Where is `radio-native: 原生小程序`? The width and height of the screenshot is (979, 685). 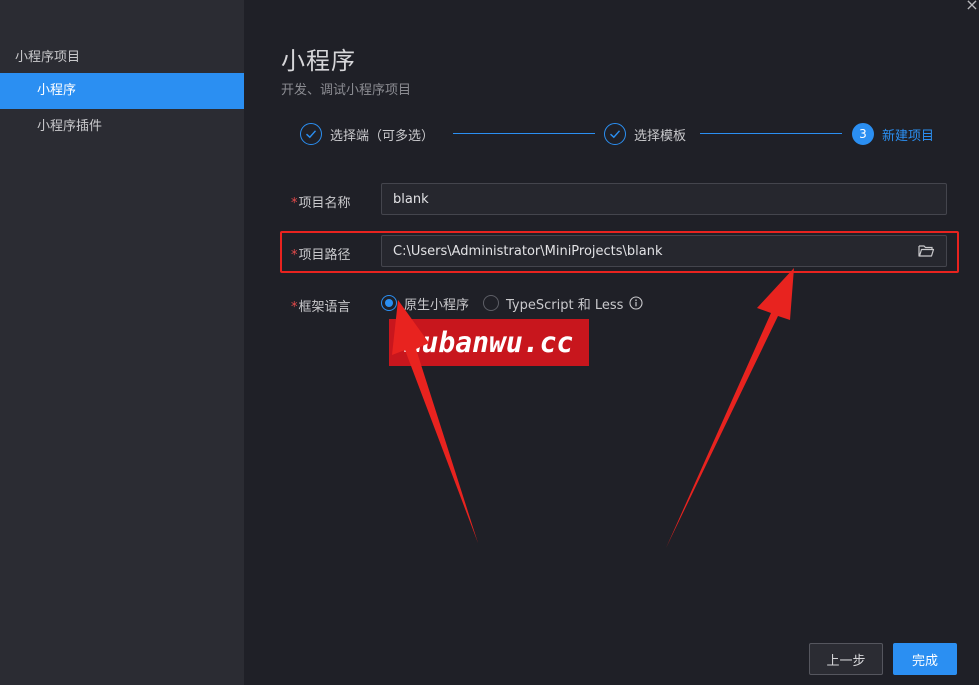
radio-native: 原生小程序 is located at coordinates (425, 303).